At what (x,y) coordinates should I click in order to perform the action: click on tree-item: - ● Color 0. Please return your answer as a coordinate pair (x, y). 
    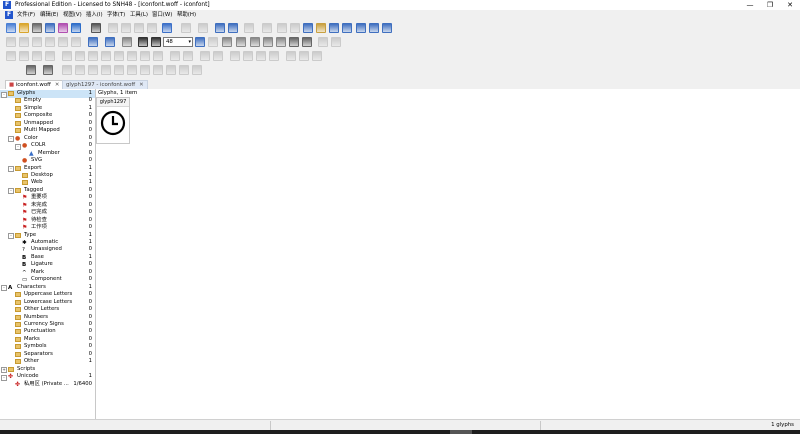
    Looking at the image, I should click on (47, 139).